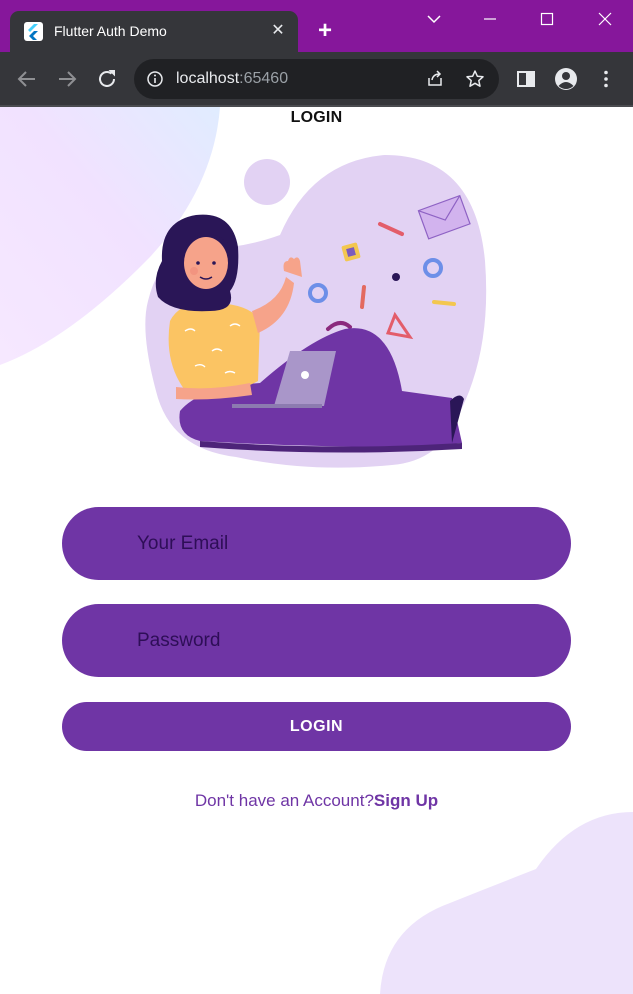 The image size is (633, 994). Describe the element at coordinates (284, 800) in the screenshot. I see `signup-prompt-text: Don't have an Account?` at that location.